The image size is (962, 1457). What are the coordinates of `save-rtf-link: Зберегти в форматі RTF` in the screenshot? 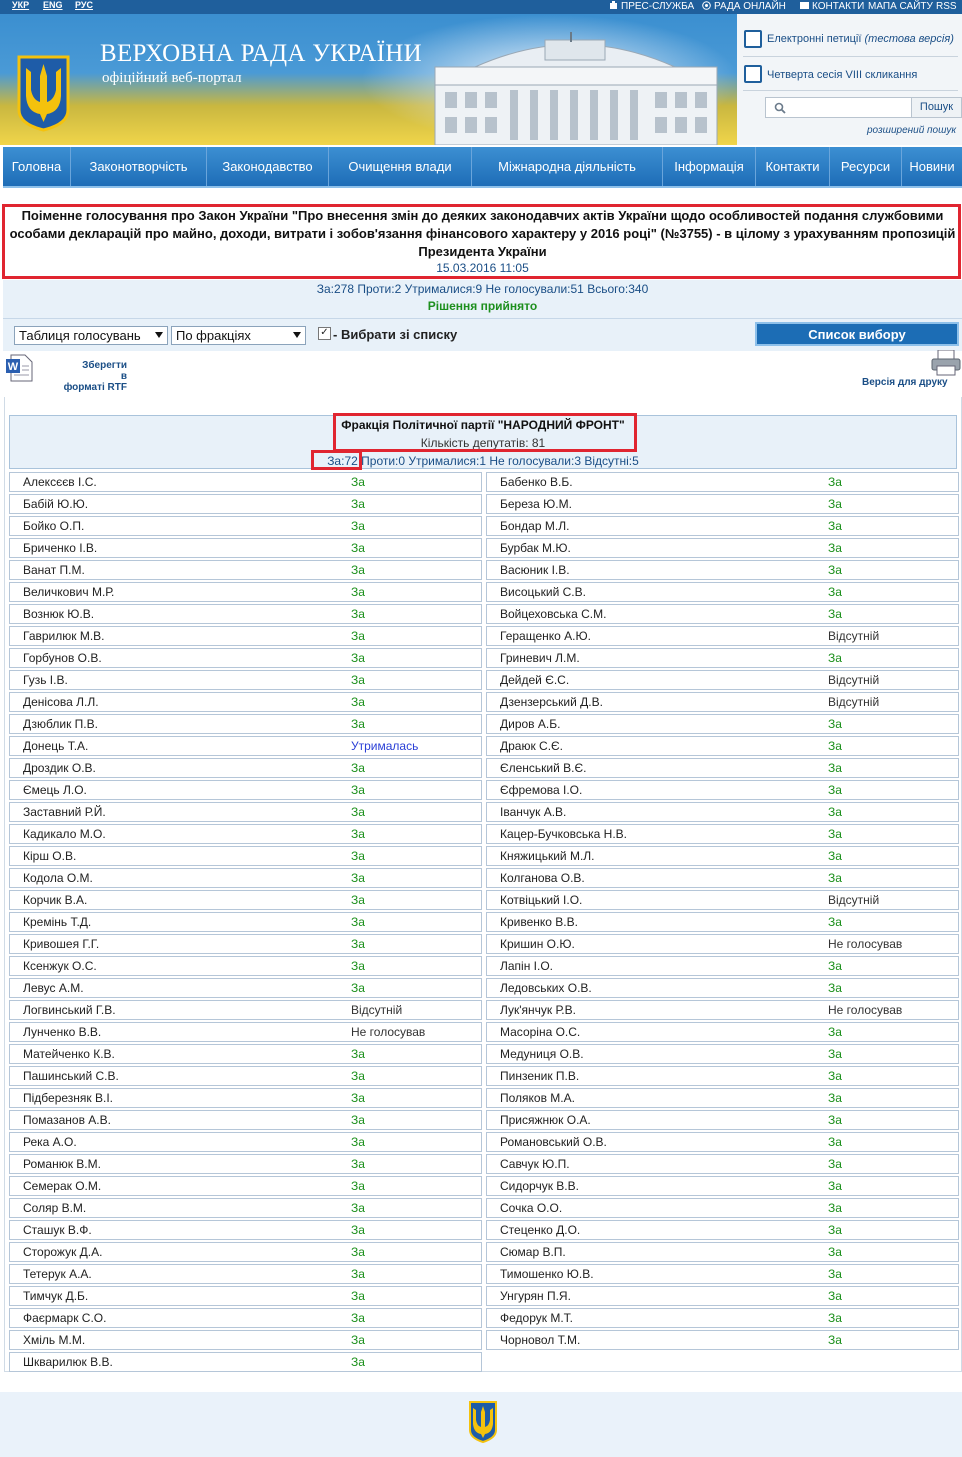 It's located at (93, 376).